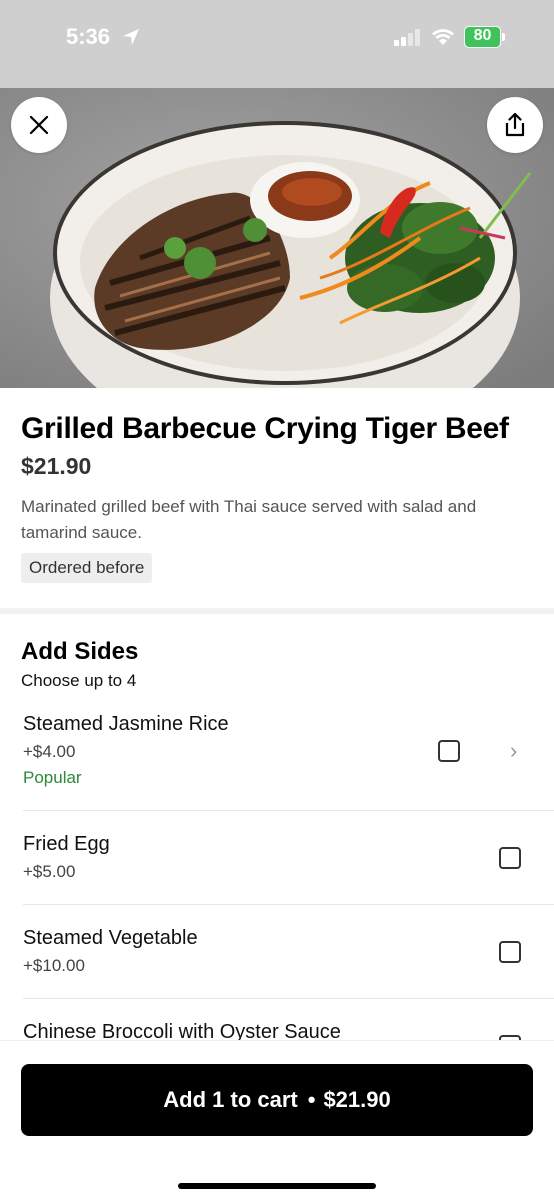 The image size is (554, 1200). What do you see at coordinates (277, 611) in the screenshot?
I see `section-divider` at bounding box center [277, 611].